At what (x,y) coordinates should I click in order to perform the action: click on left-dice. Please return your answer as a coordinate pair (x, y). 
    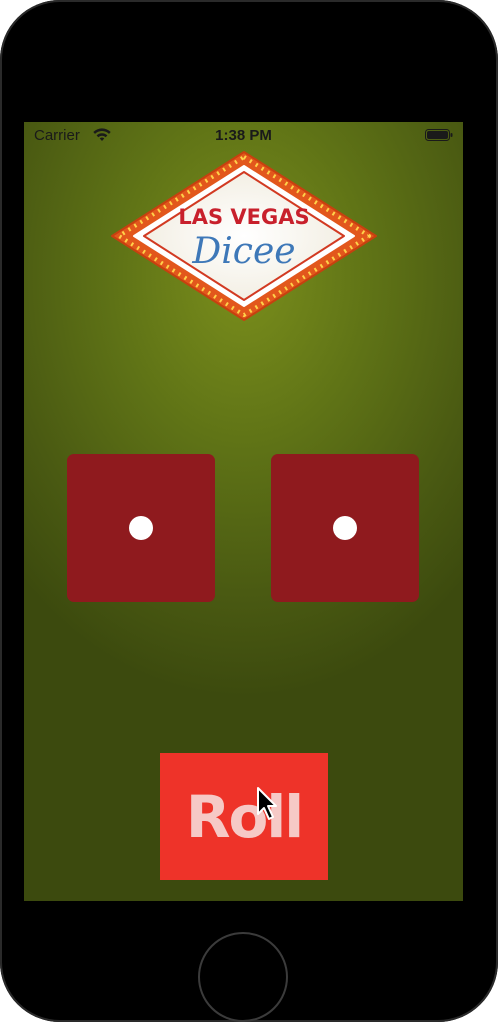
    Looking at the image, I should click on (141, 528).